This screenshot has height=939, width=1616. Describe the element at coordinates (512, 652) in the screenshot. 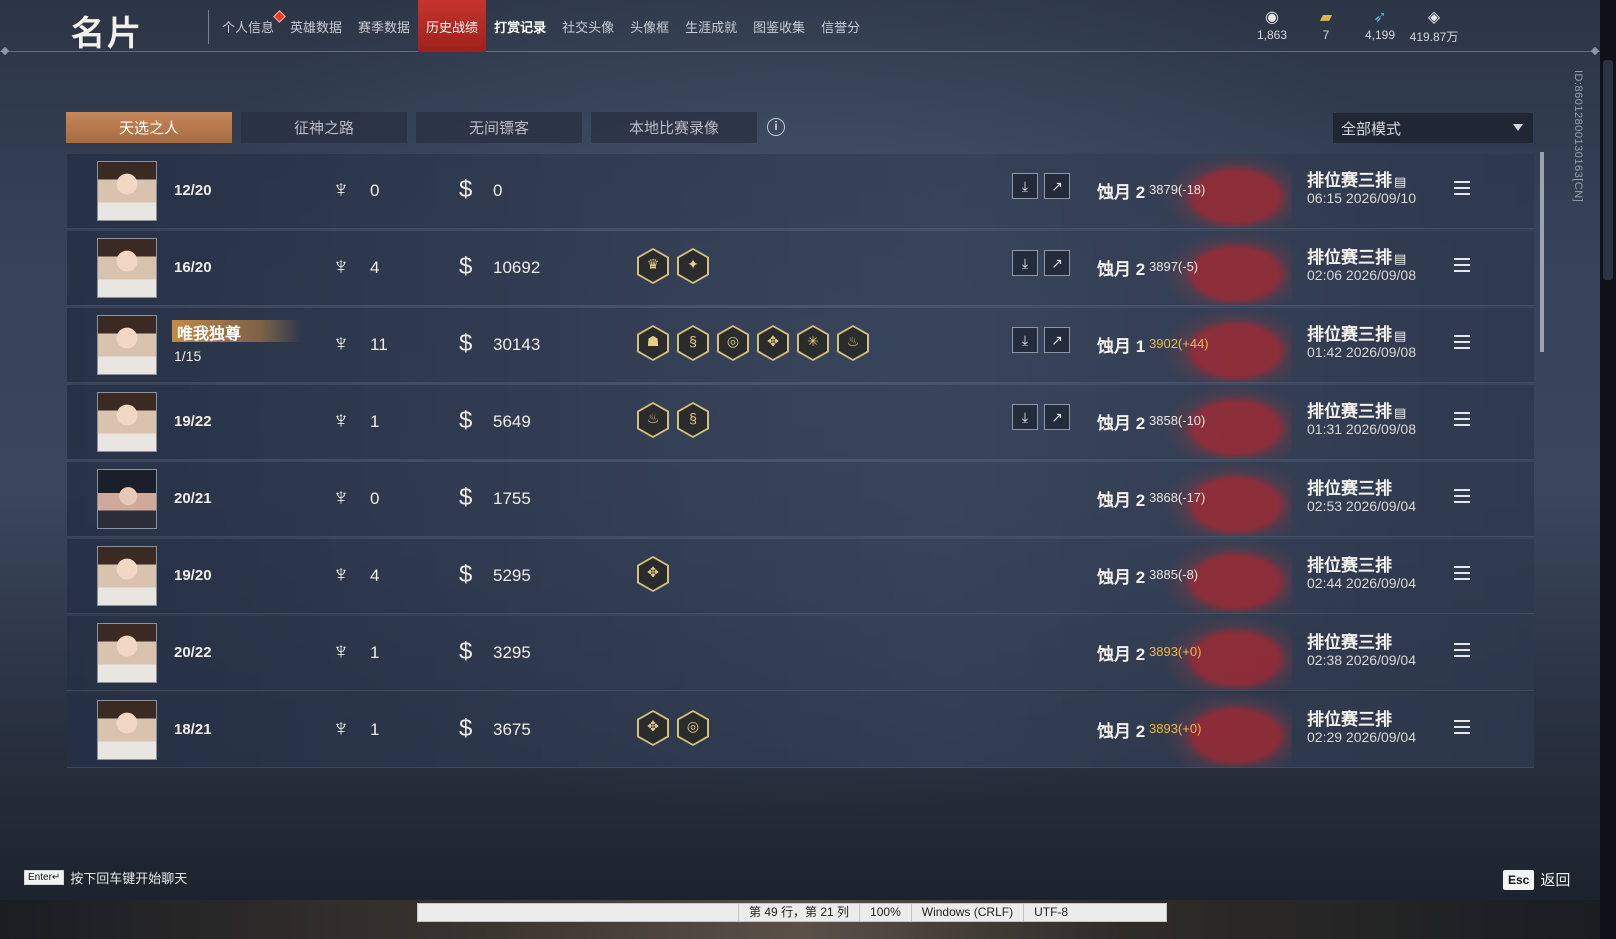

I see `money-amount: 3295` at that location.